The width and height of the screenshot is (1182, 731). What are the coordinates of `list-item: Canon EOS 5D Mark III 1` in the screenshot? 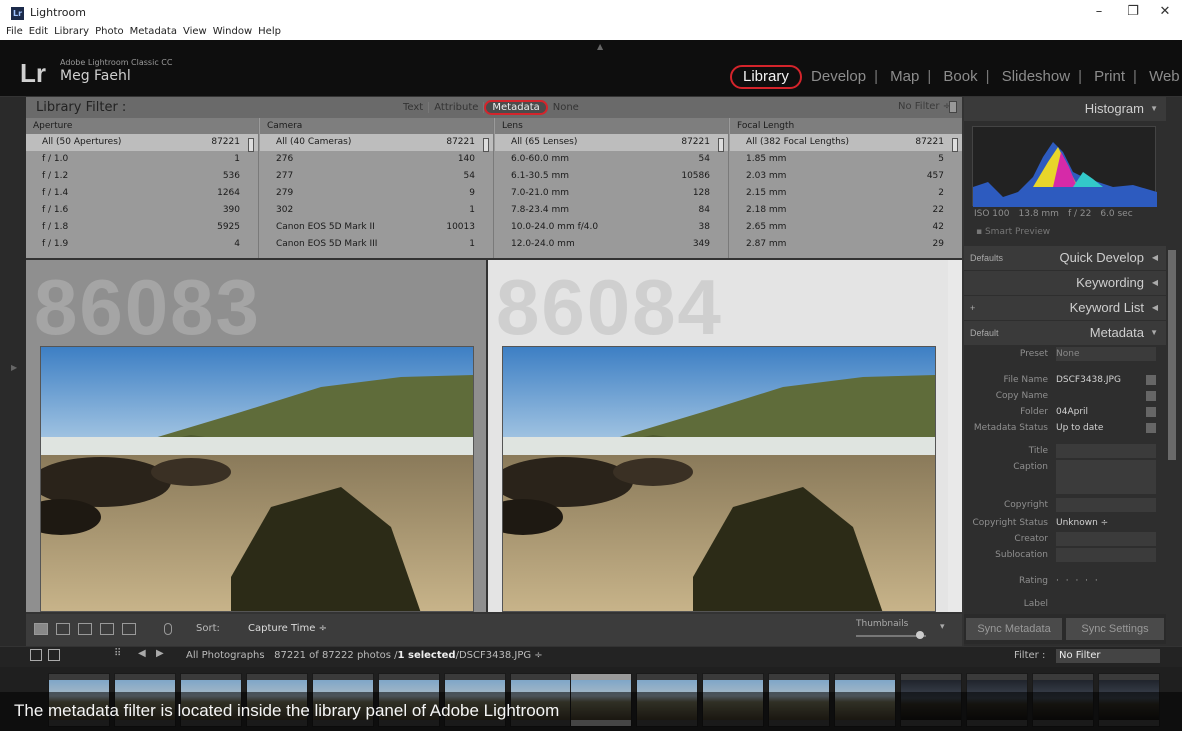 It's located at (376, 244).